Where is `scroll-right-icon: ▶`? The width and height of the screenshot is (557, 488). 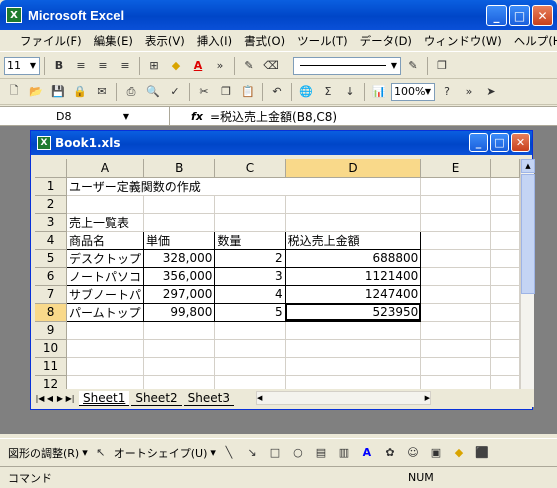
scroll-right-icon: ▶ is located at coordinates (427, 398).